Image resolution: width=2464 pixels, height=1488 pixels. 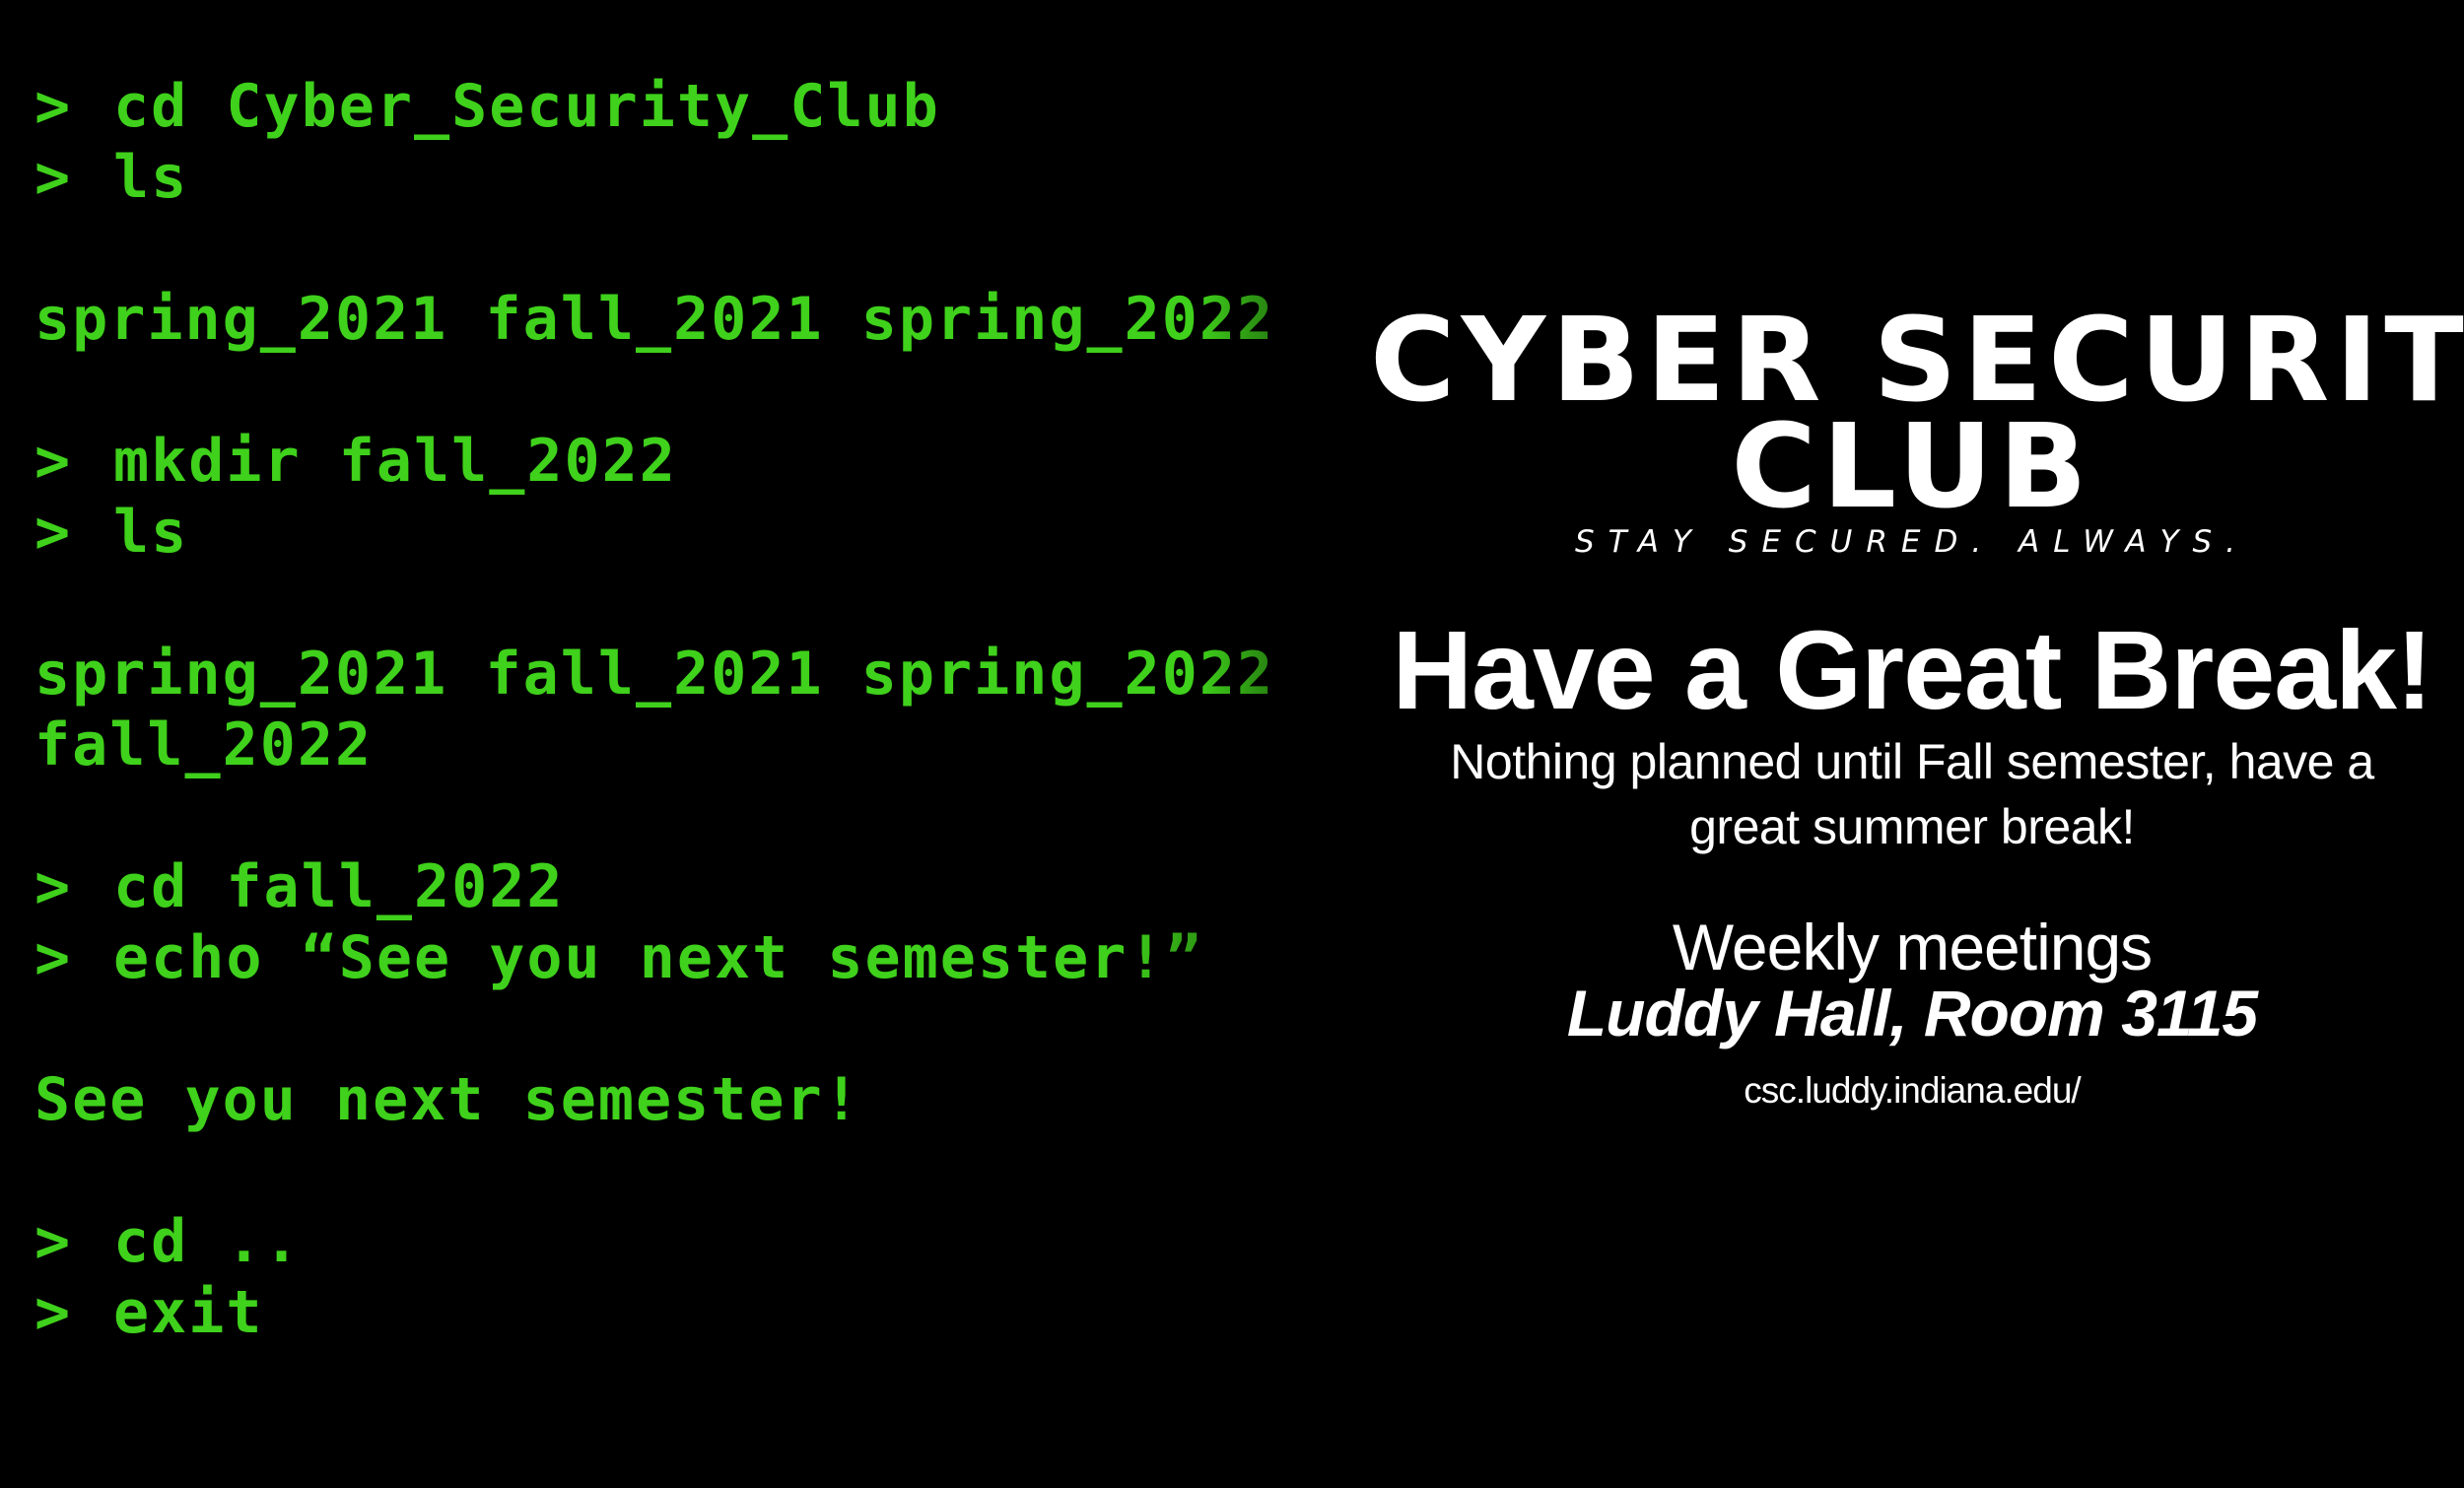 I want to click on terminal-command-line: > cd fall_2022, so click(x=724, y=887).